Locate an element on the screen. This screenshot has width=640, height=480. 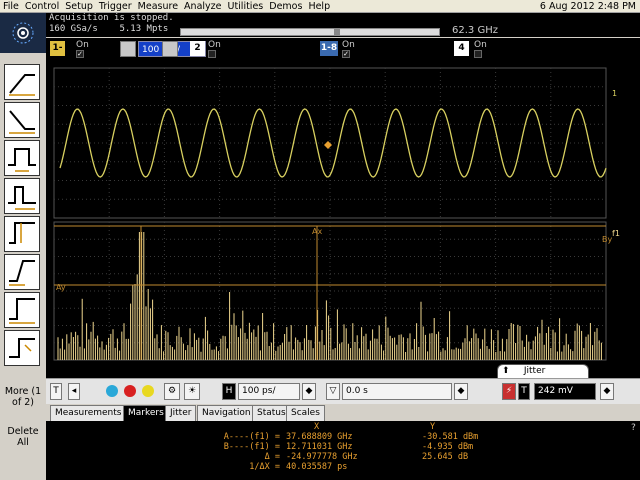
channel-2-checkbox is located at coordinates (212, 54).